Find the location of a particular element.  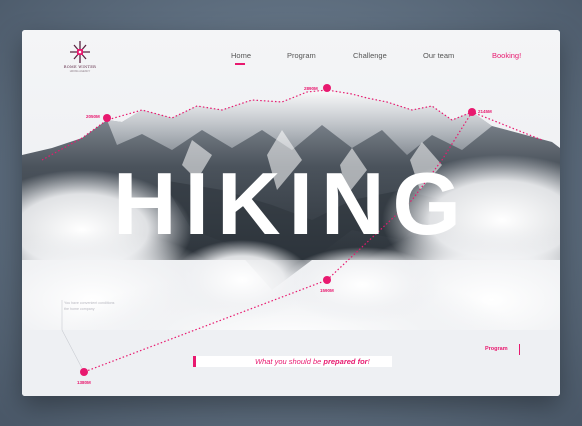

nav-program: Program is located at coordinates (301, 55).